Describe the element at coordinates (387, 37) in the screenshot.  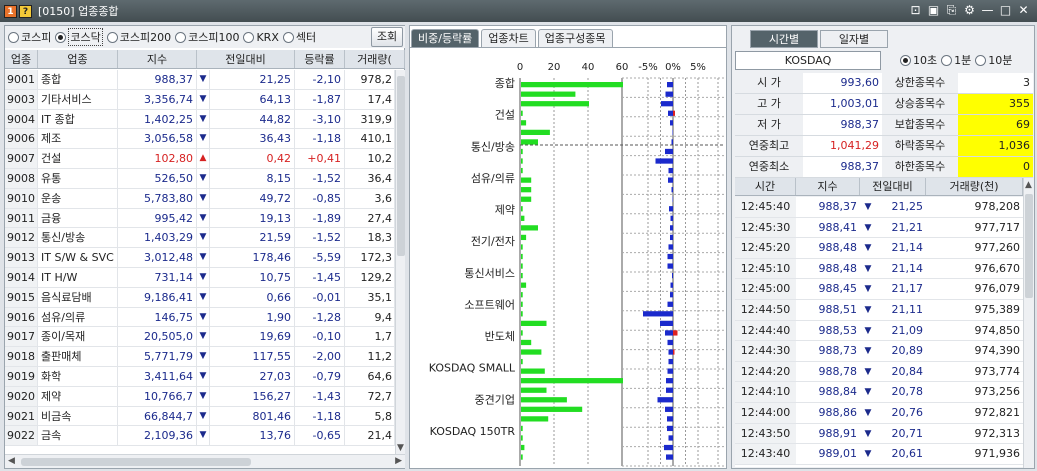
I see `query-button: 조회` at that location.